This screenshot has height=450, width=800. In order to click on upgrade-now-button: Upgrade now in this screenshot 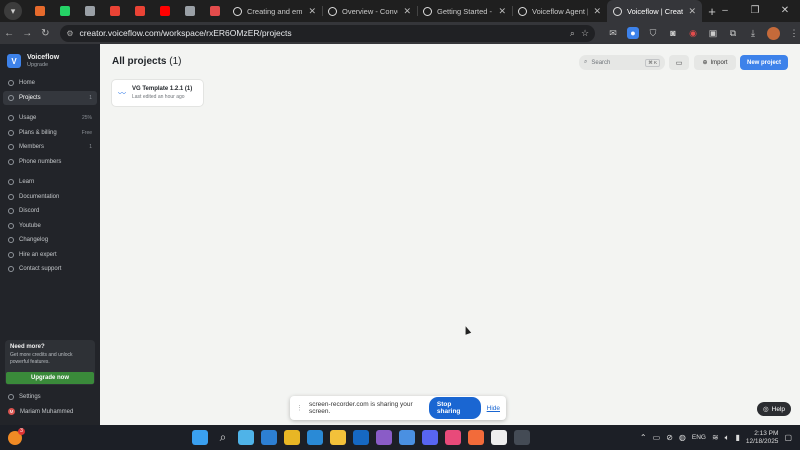, I will do `click(50, 378)`.